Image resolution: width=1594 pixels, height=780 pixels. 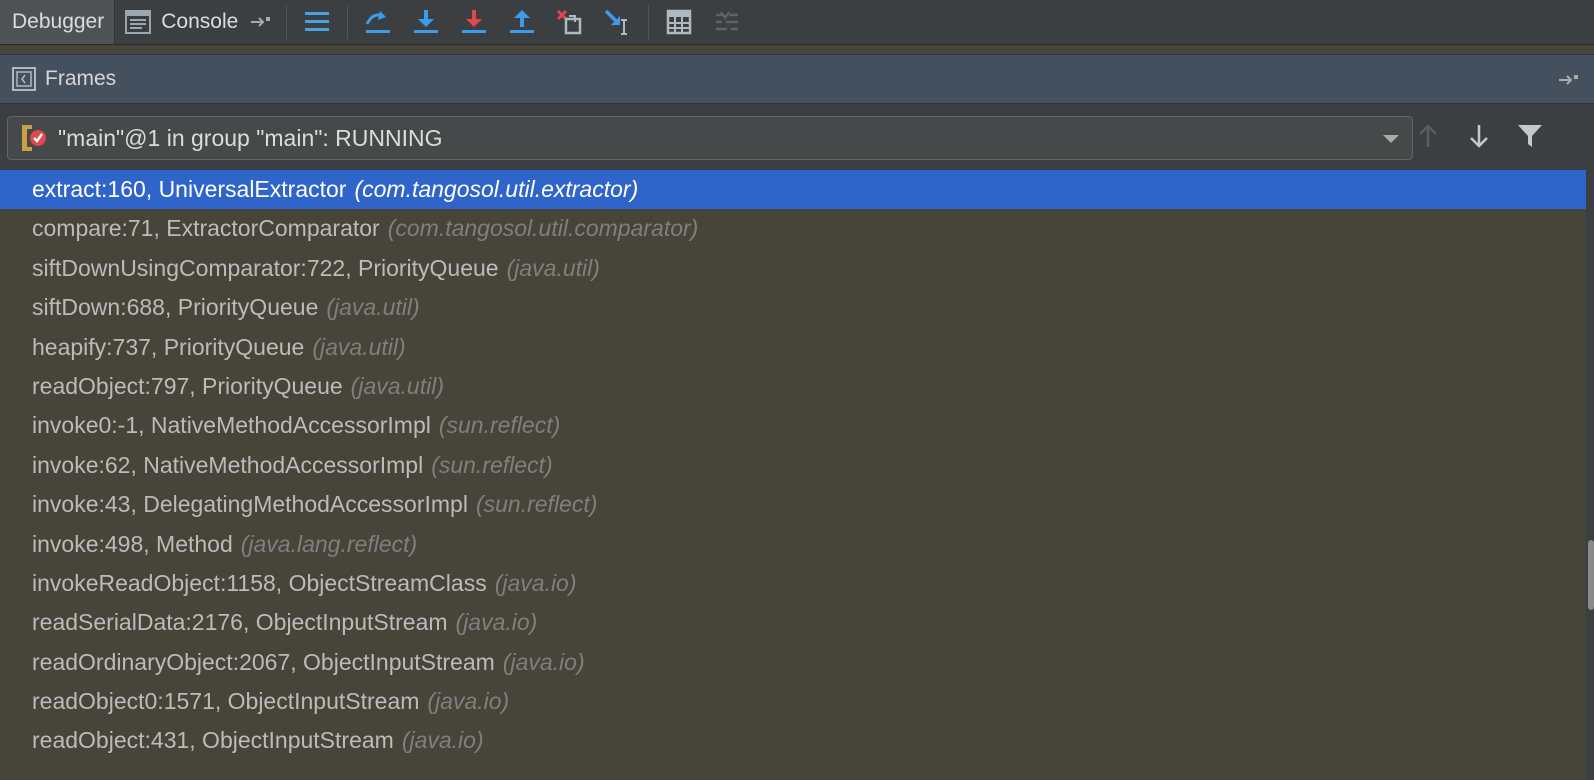 I want to click on frame-method: readObject0:1571, ObjectInputStream, so click(x=226, y=701).